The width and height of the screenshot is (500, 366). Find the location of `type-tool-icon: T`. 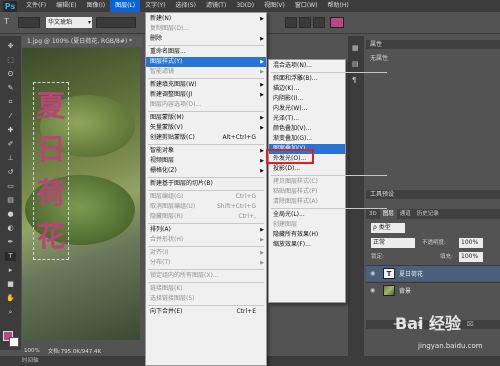

type-tool-icon: T is located at coordinates (9, 22).